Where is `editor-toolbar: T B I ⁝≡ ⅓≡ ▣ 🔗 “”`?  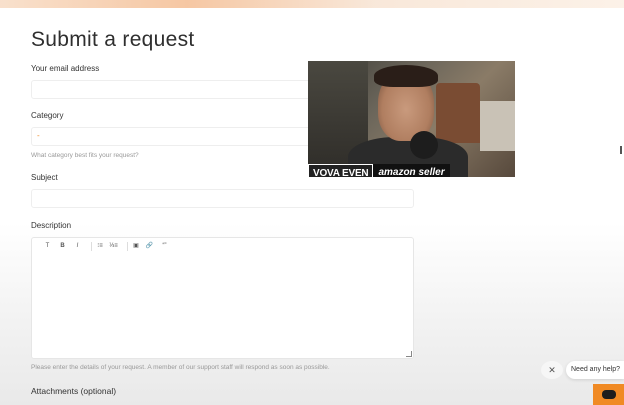
editor-toolbar: T B I ⁝≡ ⅓≡ ▣ 🔗 “” is located at coordinates (222, 246).